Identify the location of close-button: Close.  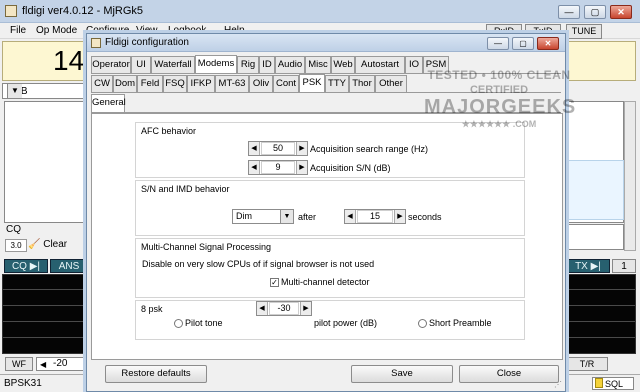
(509, 374).